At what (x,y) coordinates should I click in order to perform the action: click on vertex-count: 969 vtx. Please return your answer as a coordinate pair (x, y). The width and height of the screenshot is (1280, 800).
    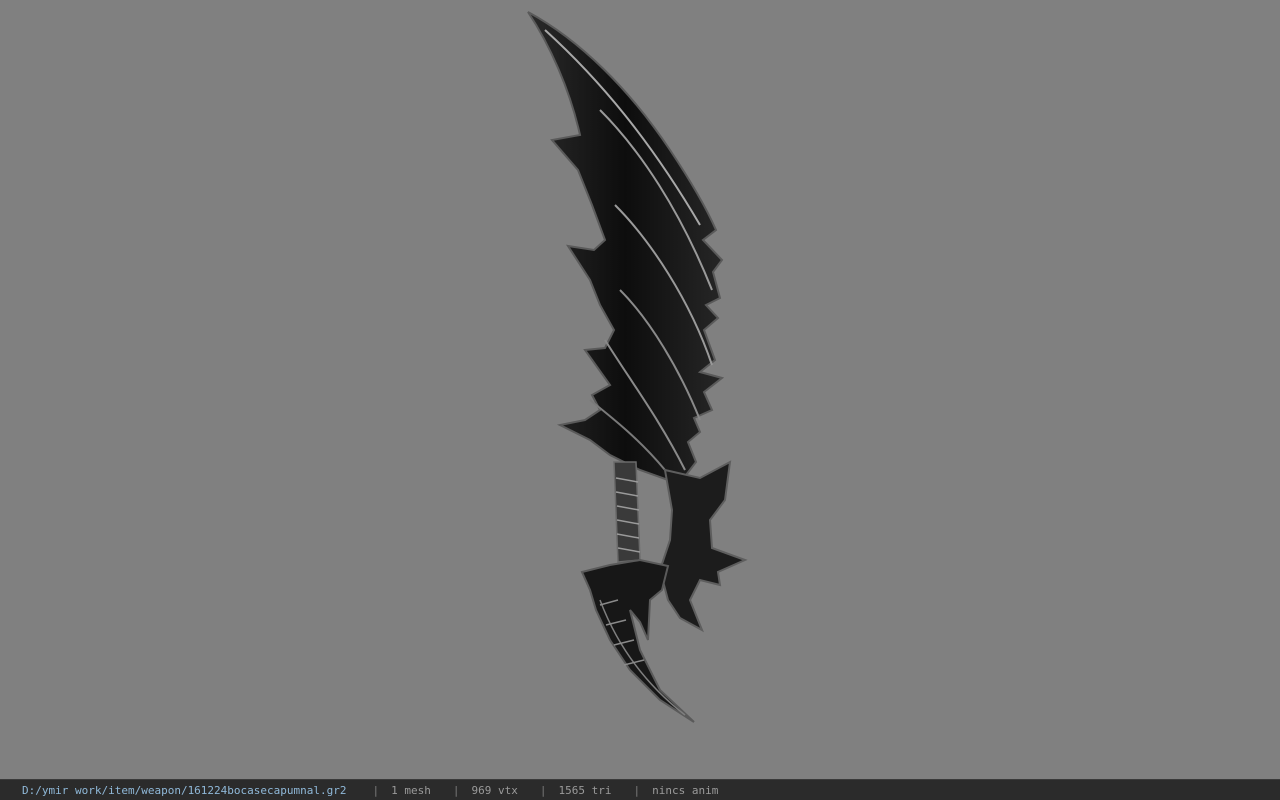
    Looking at the image, I should click on (494, 790).